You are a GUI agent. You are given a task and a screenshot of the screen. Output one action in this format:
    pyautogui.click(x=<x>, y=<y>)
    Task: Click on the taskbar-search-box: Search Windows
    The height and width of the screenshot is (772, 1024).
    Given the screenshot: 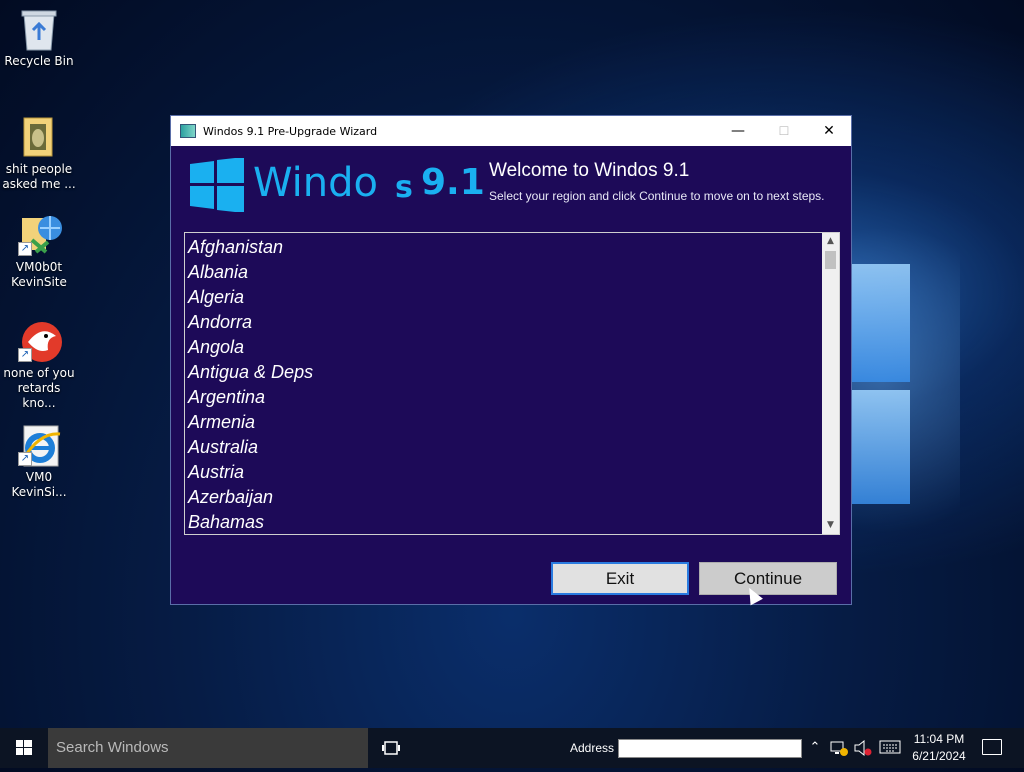 What is the action you would take?
    pyautogui.click(x=208, y=748)
    